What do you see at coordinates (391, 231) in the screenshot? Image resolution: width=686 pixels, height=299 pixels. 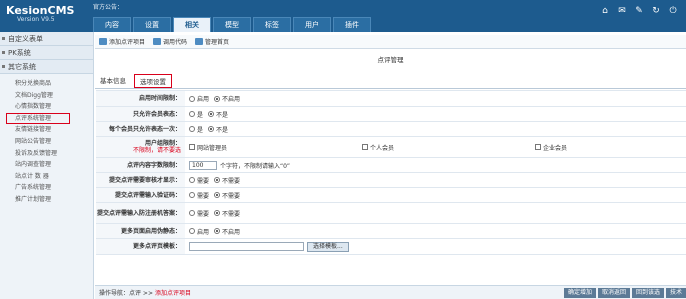 I see `row-pseudo-static: 更多页面启用伪静态： 启用 不启用` at bounding box center [391, 231].